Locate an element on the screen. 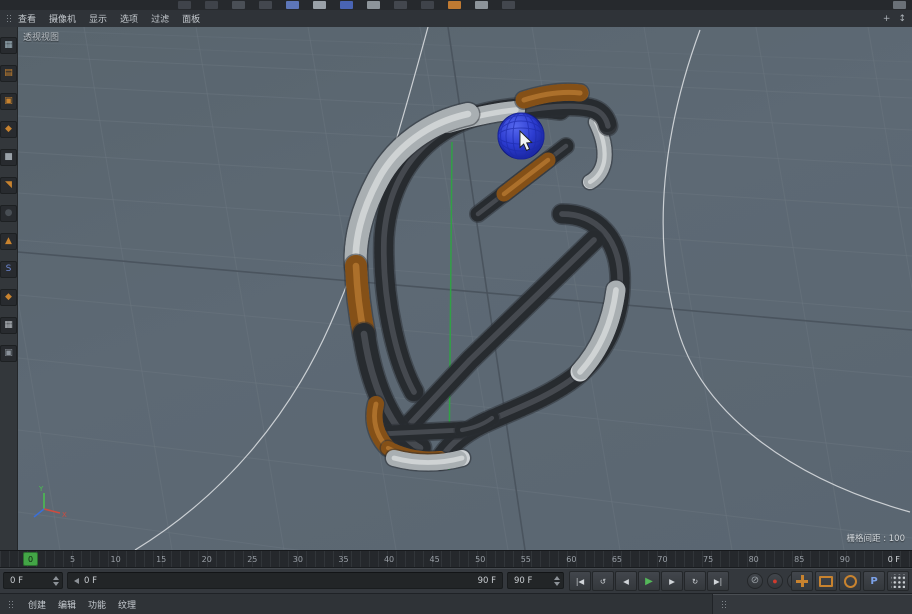 The width and height of the screenshot is (912, 614). current-frame-label: 0 F is located at coordinates (893, 559).